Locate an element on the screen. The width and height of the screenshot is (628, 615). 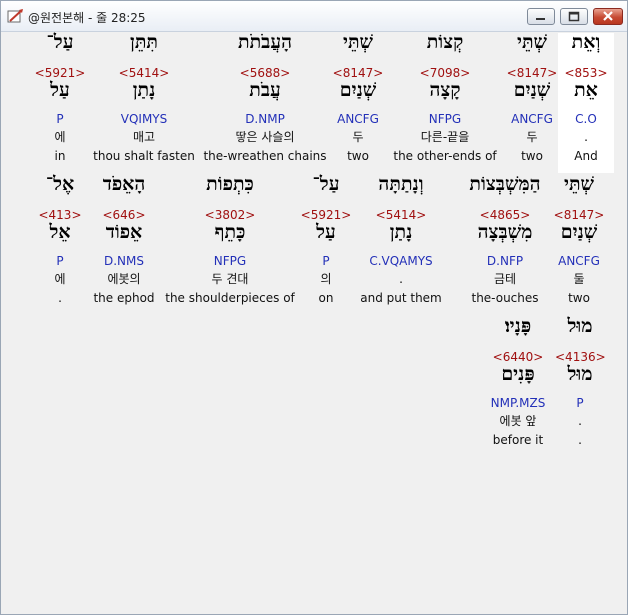
english-gloss: before it is located at coordinates (518, 440).